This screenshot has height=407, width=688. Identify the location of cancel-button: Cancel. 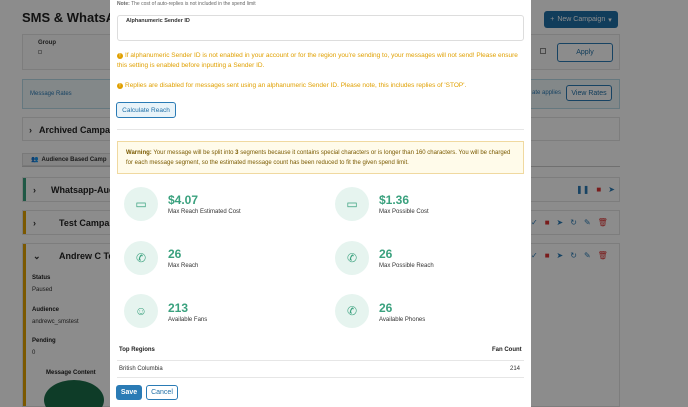
(162, 392).